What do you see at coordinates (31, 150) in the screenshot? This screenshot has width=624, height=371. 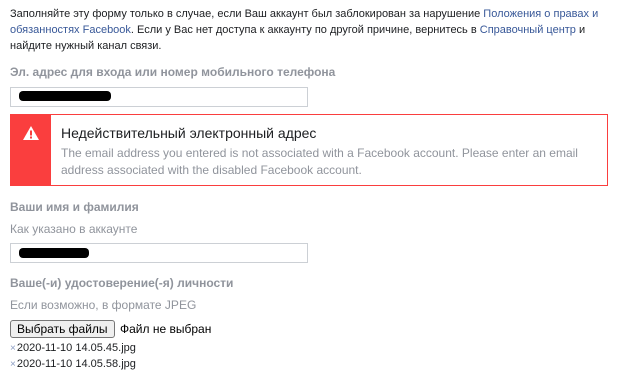 I see `error-icon-bar` at bounding box center [31, 150].